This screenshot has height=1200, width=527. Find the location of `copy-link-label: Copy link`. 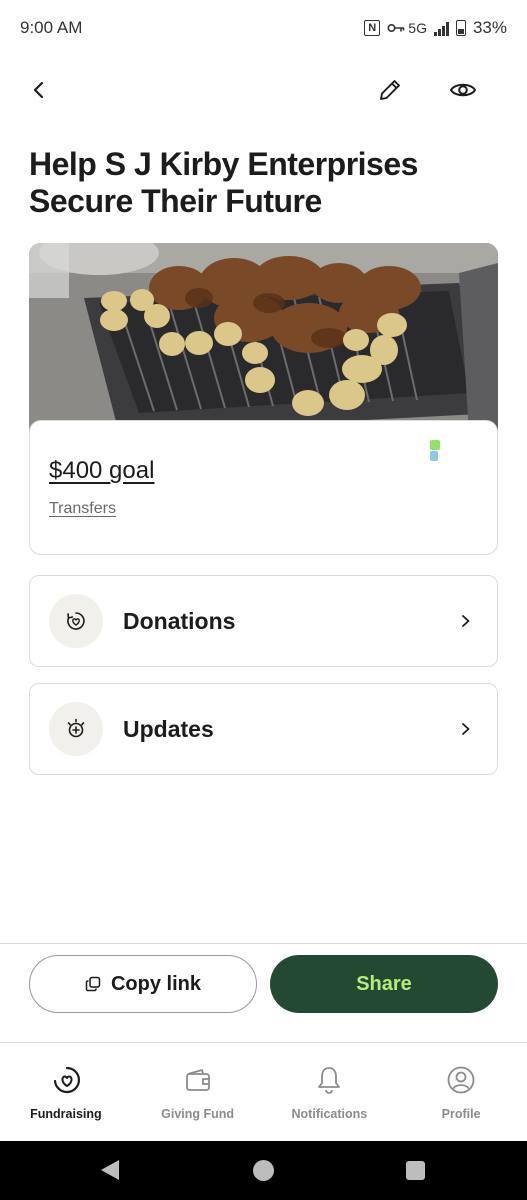

copy-link-label: Copy link is located at coordinates (155, 983).